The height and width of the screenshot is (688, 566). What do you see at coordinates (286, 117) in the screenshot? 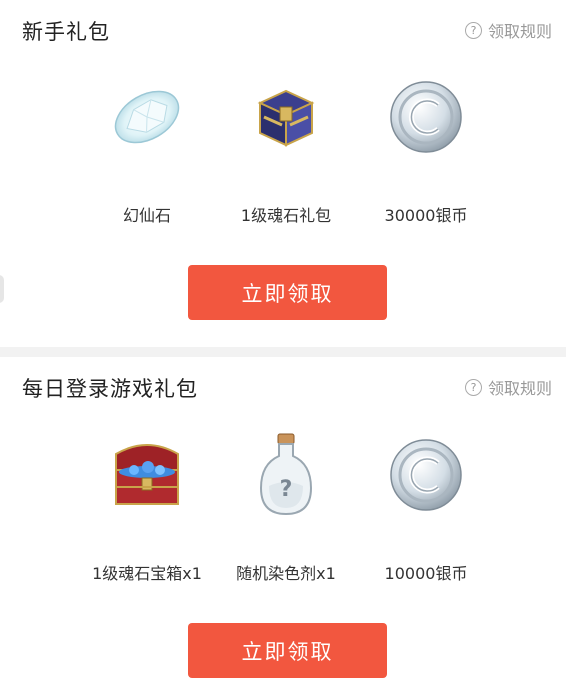
I see `soul-stone-pack-icon` at bounding box center [286, 117].